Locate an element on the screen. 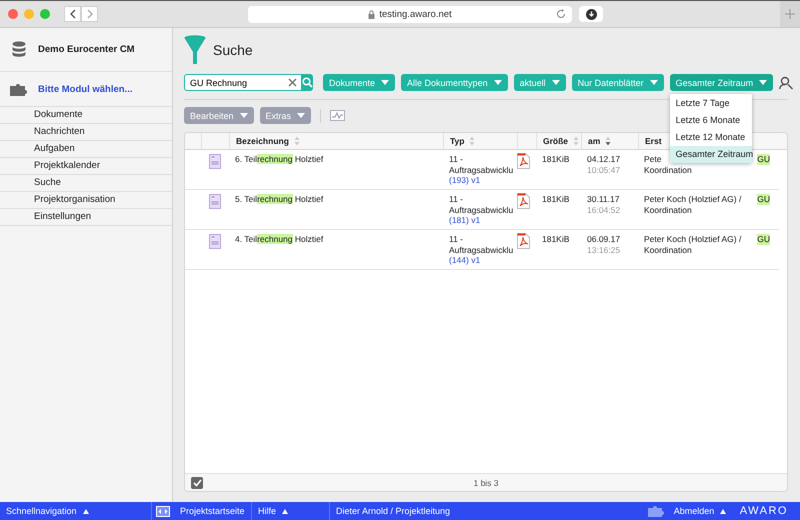 The height and width of the screenshot is (520, 800). page-title: Suche is located at coordinates (233, 50).